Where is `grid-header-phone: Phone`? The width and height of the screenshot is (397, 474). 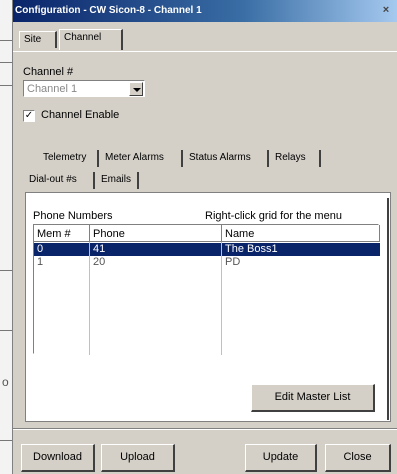
grid-header-phone: Phone is located at coordinates (156, 233).